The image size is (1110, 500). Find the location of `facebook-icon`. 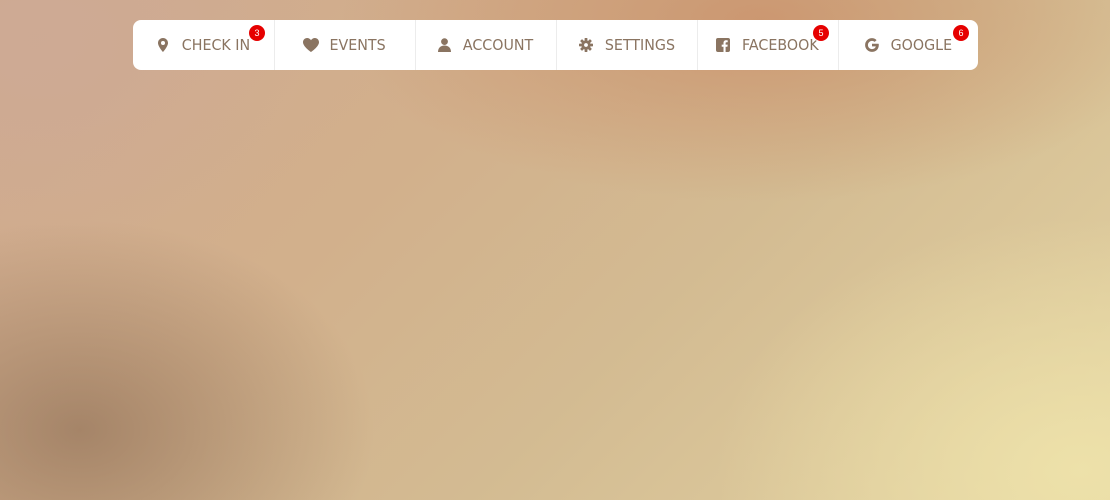

facebook-icon is located at coordinates (723, 45).